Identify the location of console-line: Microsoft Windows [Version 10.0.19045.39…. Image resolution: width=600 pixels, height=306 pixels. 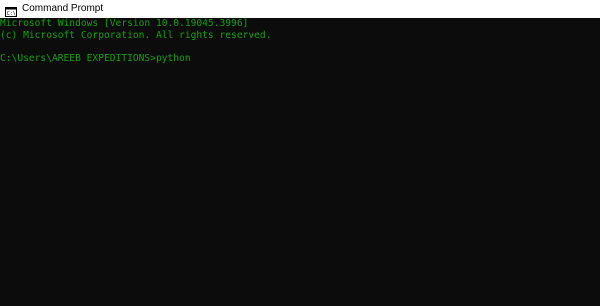
(124, 23).